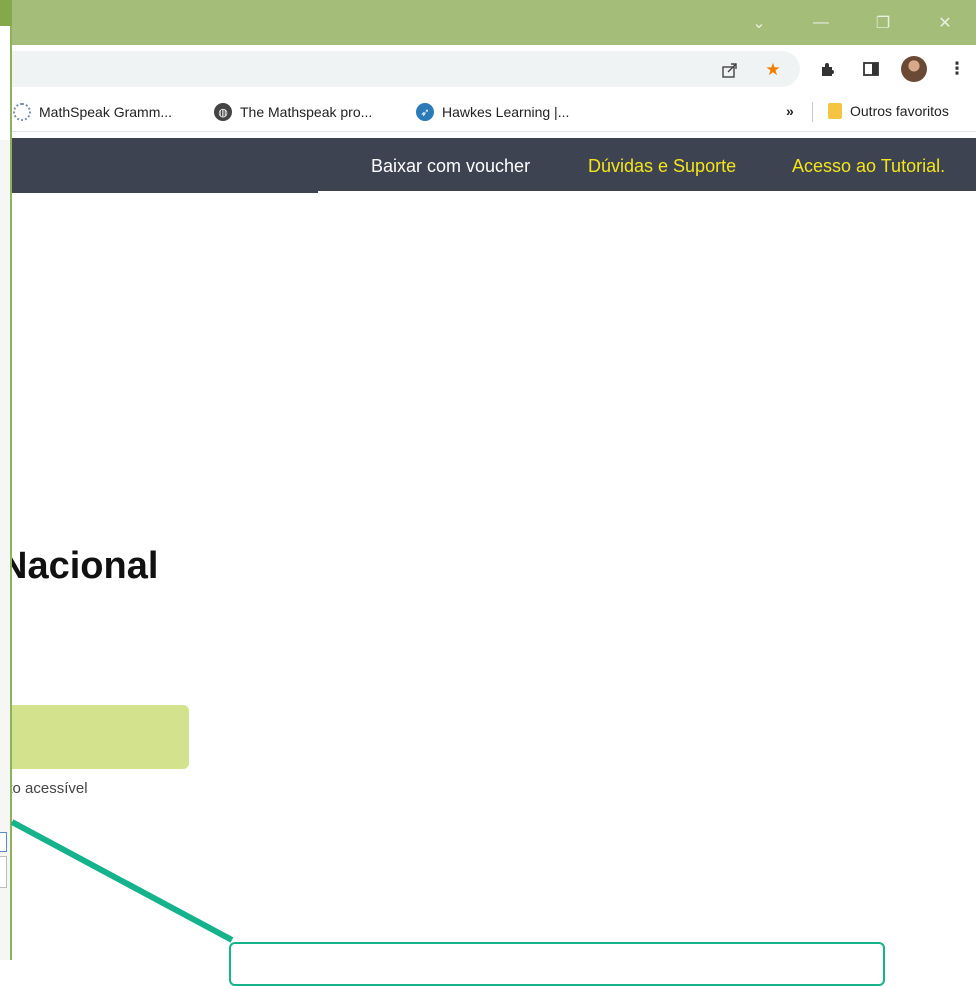  Describe the element at coordinates (122, 881) in the screenshot. I see `callout-pointer` at that location.